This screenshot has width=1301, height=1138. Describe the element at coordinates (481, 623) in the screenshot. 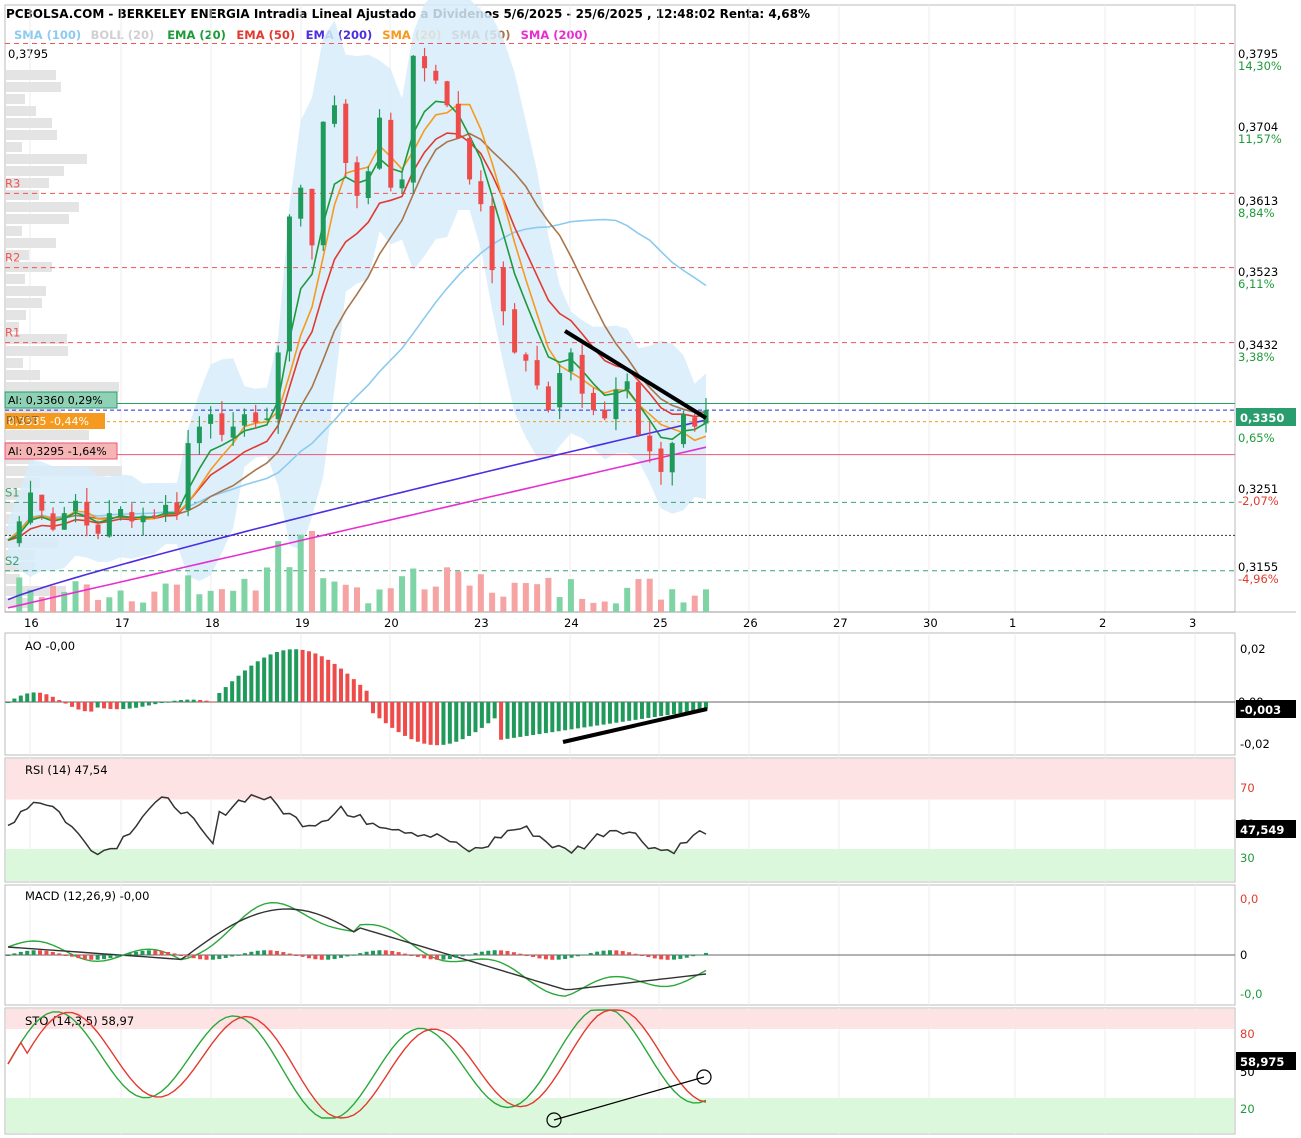

I see `date-tick: 23` at that location.